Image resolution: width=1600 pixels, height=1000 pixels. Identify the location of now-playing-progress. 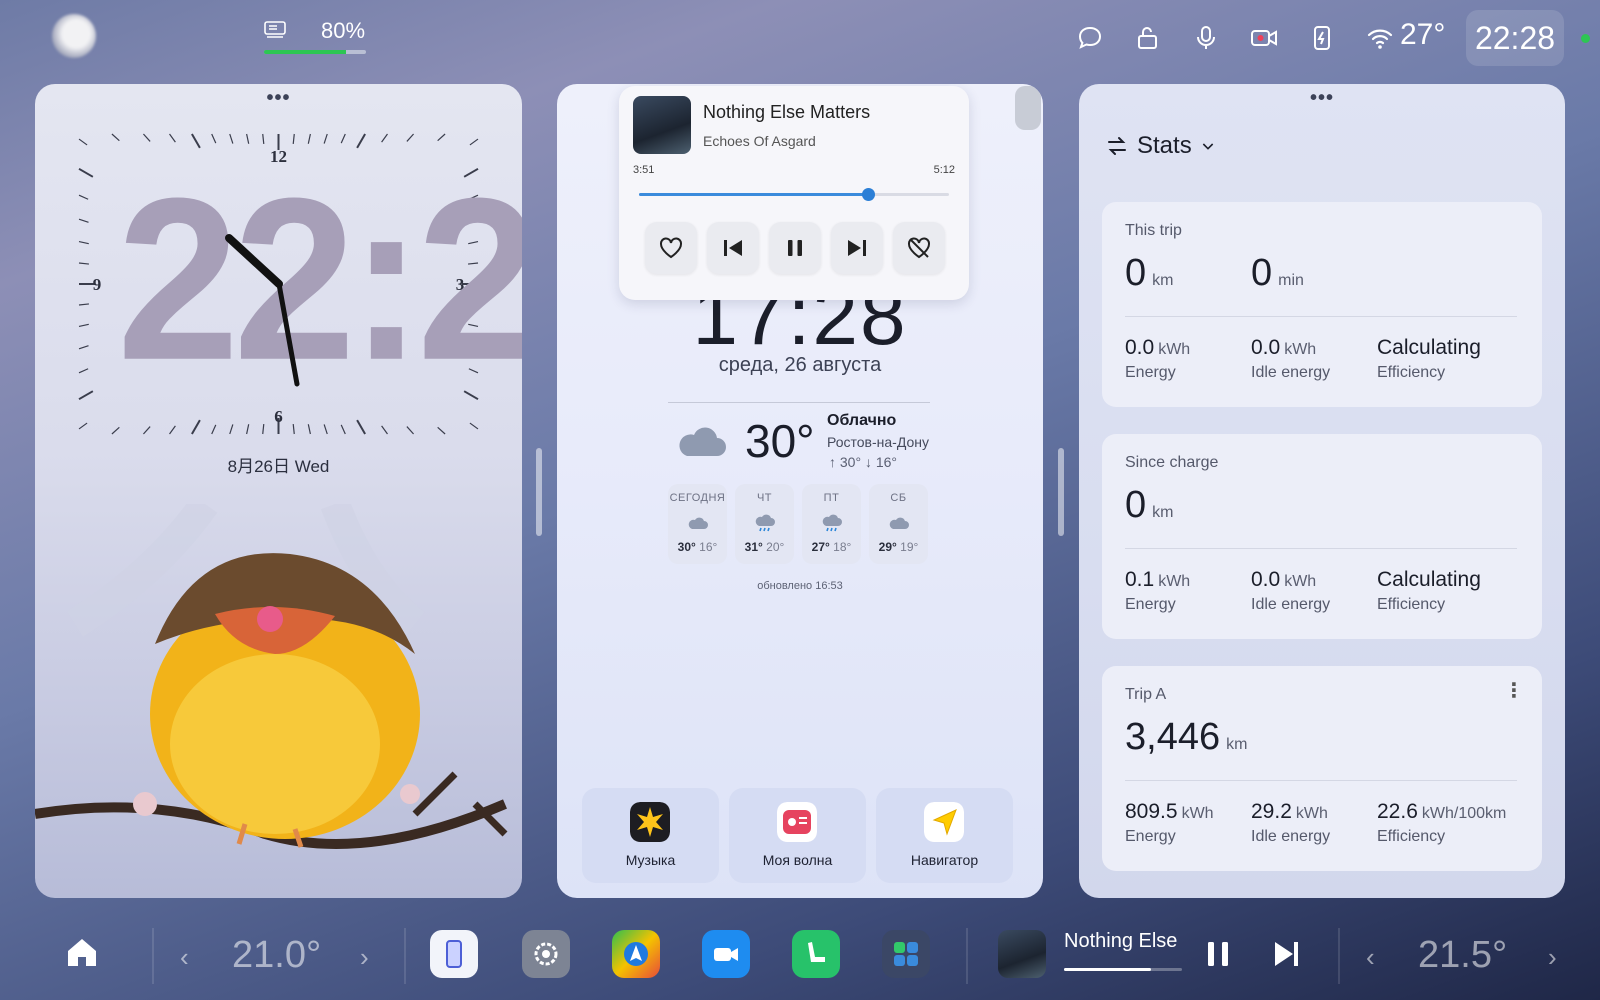
(1123, 969).